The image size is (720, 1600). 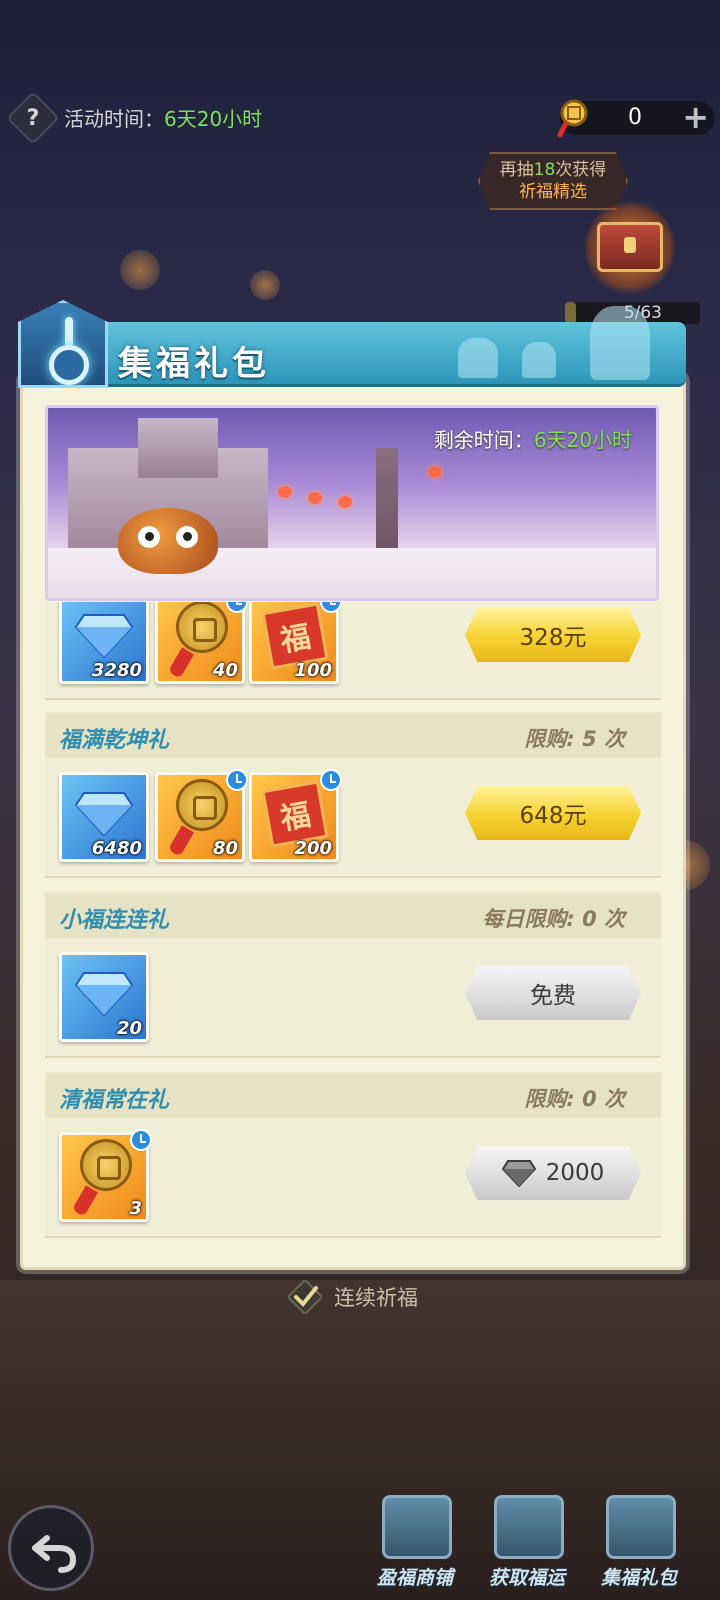 I want to click on nav-gift-pack: 集福礼包, so click(x=639, y=1545).